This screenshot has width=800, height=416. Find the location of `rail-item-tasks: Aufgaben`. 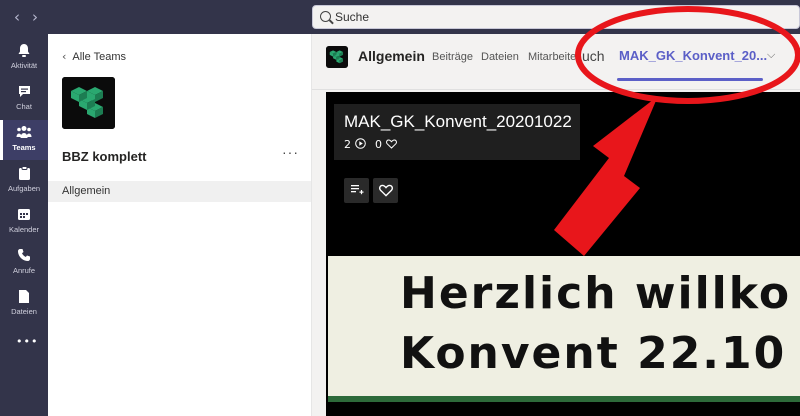

rail-item-tasks: Aufgaben is located at coordinates (24, 181).